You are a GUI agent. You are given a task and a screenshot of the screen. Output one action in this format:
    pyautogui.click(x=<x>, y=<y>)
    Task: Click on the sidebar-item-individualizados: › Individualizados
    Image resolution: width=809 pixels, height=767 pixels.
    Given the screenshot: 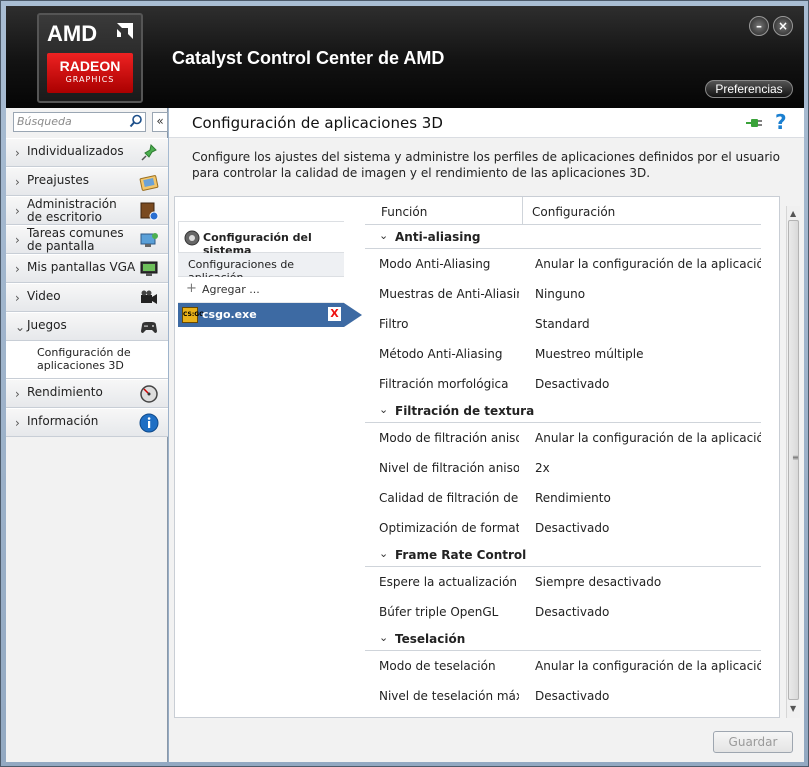 What is the action you would take?
    pyautogui.click(x=87, y=152)
    